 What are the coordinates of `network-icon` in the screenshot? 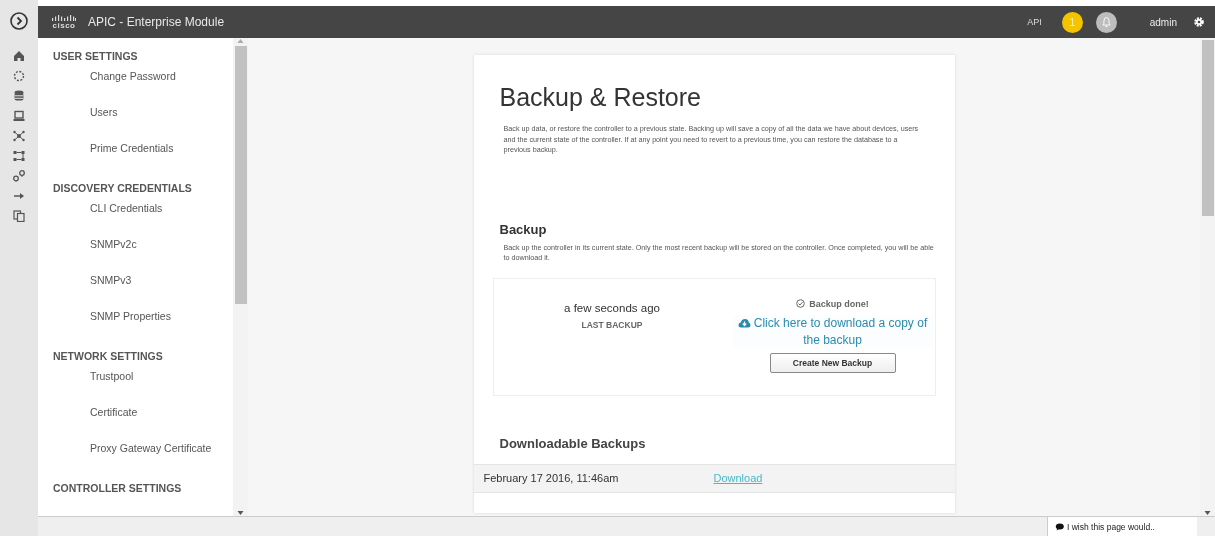 It's located at (19, 136).